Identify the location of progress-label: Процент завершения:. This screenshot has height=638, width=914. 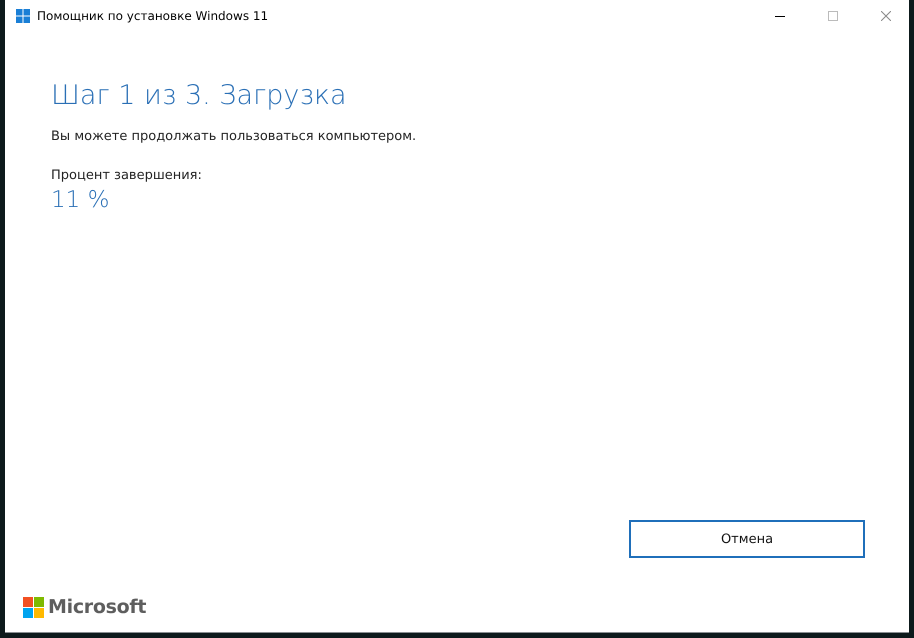
(127, 175).